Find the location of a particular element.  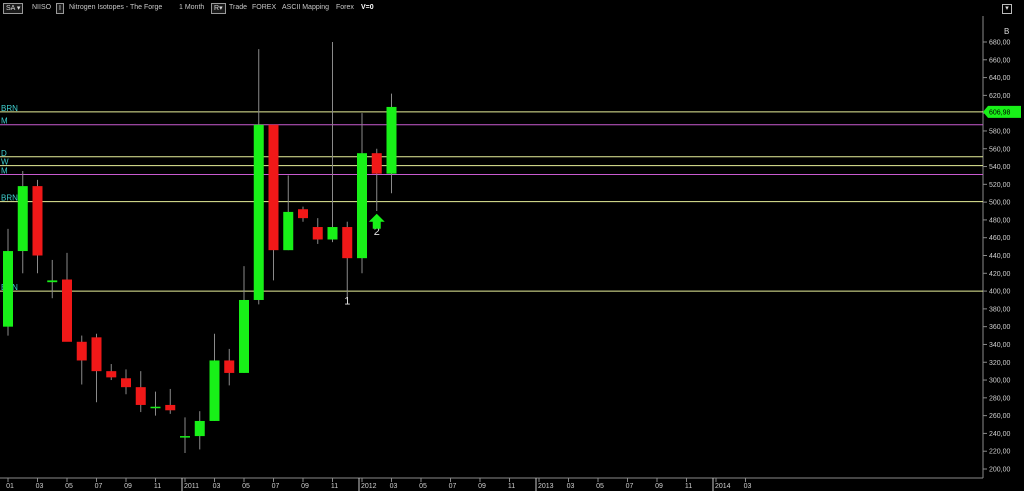

y-tick-label: 620,00 is located at coordinates (1000, 96).